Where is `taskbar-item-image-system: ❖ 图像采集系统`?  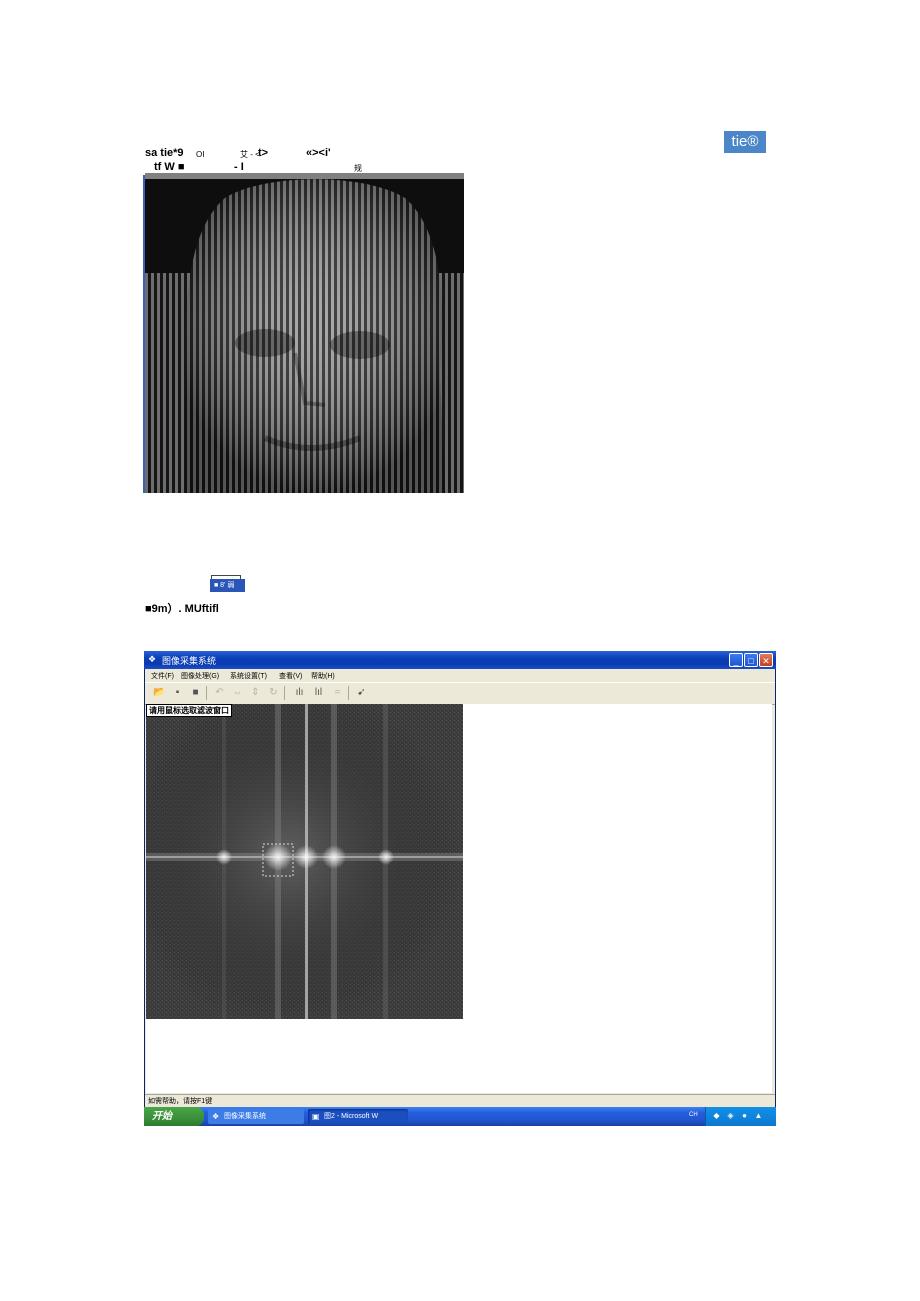
taskbar-item-image-system: ❖ 图像采集系统 is located at coordinates (256, 1116).